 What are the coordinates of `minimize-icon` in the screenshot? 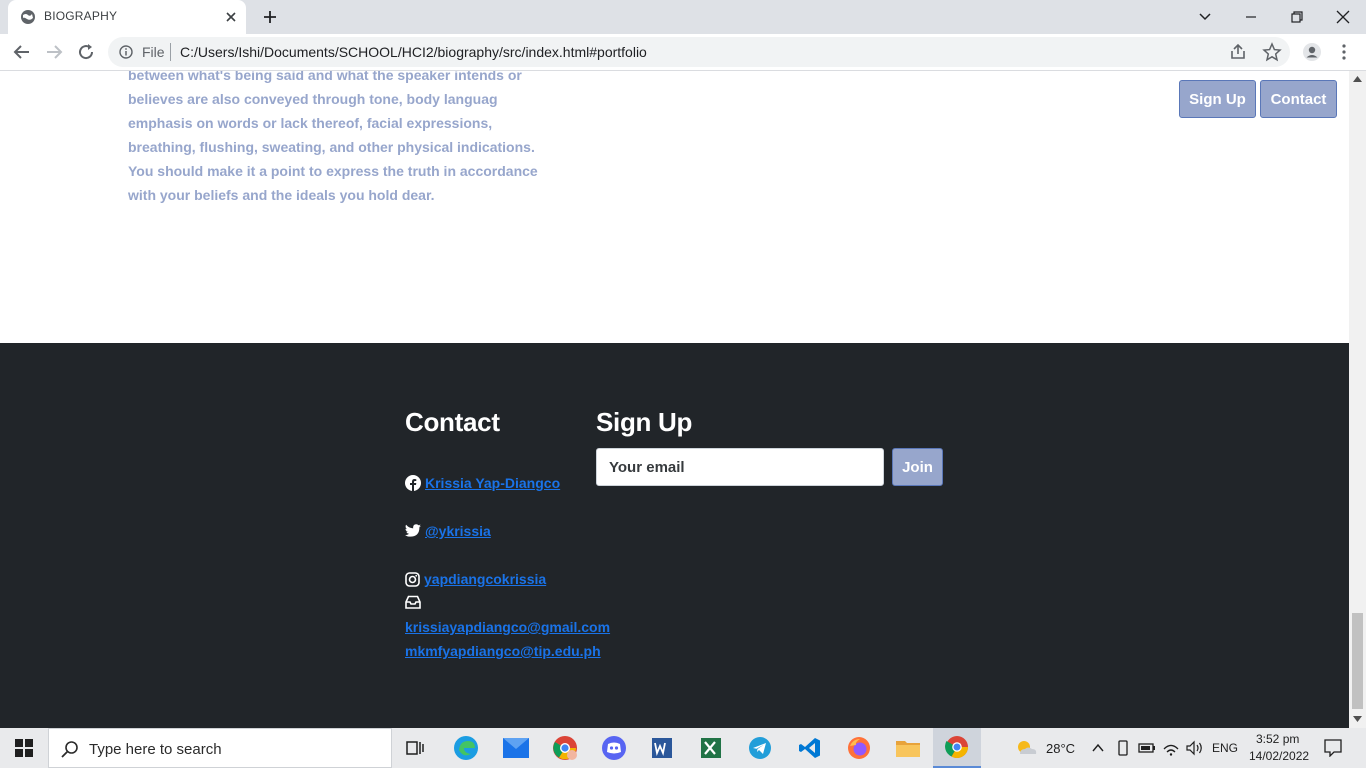 It's located at (1251, 17).